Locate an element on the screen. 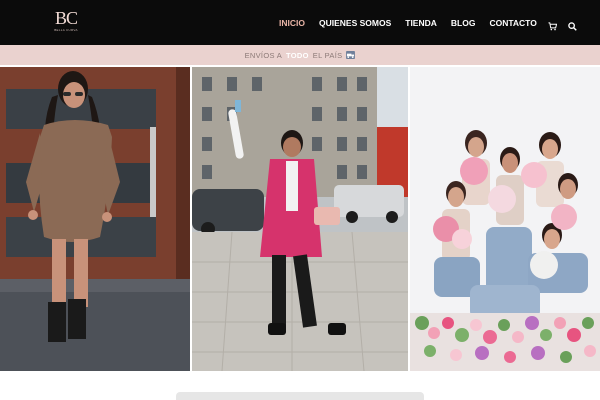 The image size is (600, 400). nav-item-quienes-somos: QUIENES SOMOS is located at coordinates (355, 23).